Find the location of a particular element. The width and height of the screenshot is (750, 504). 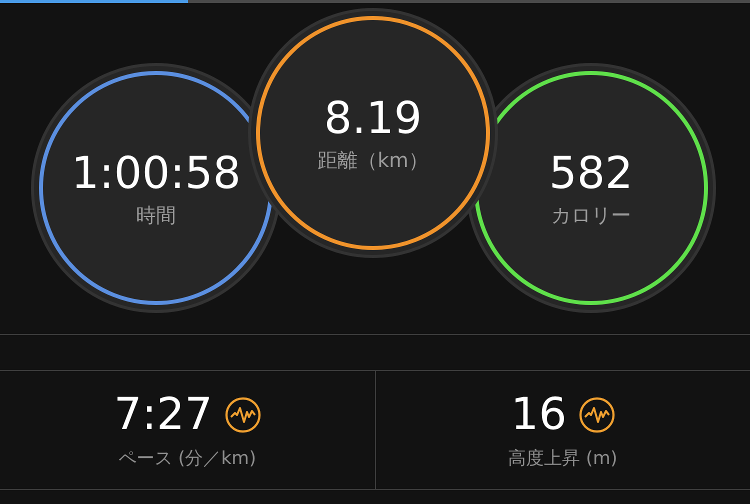

metric-label: 時間 is located at coordinates (156, 215).